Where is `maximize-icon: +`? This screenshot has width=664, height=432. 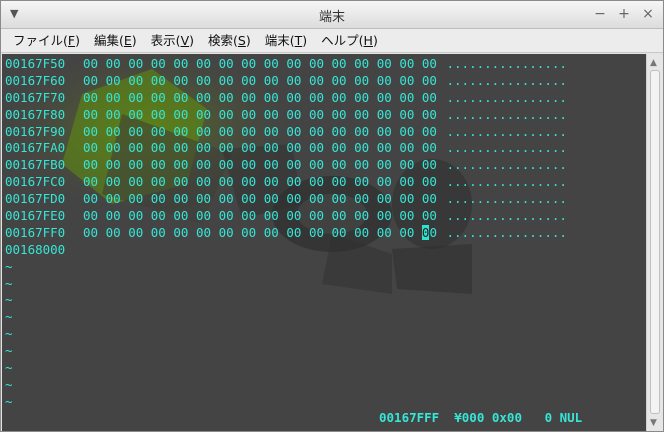 maximize-icon: + is located at coordinates (624, 14).